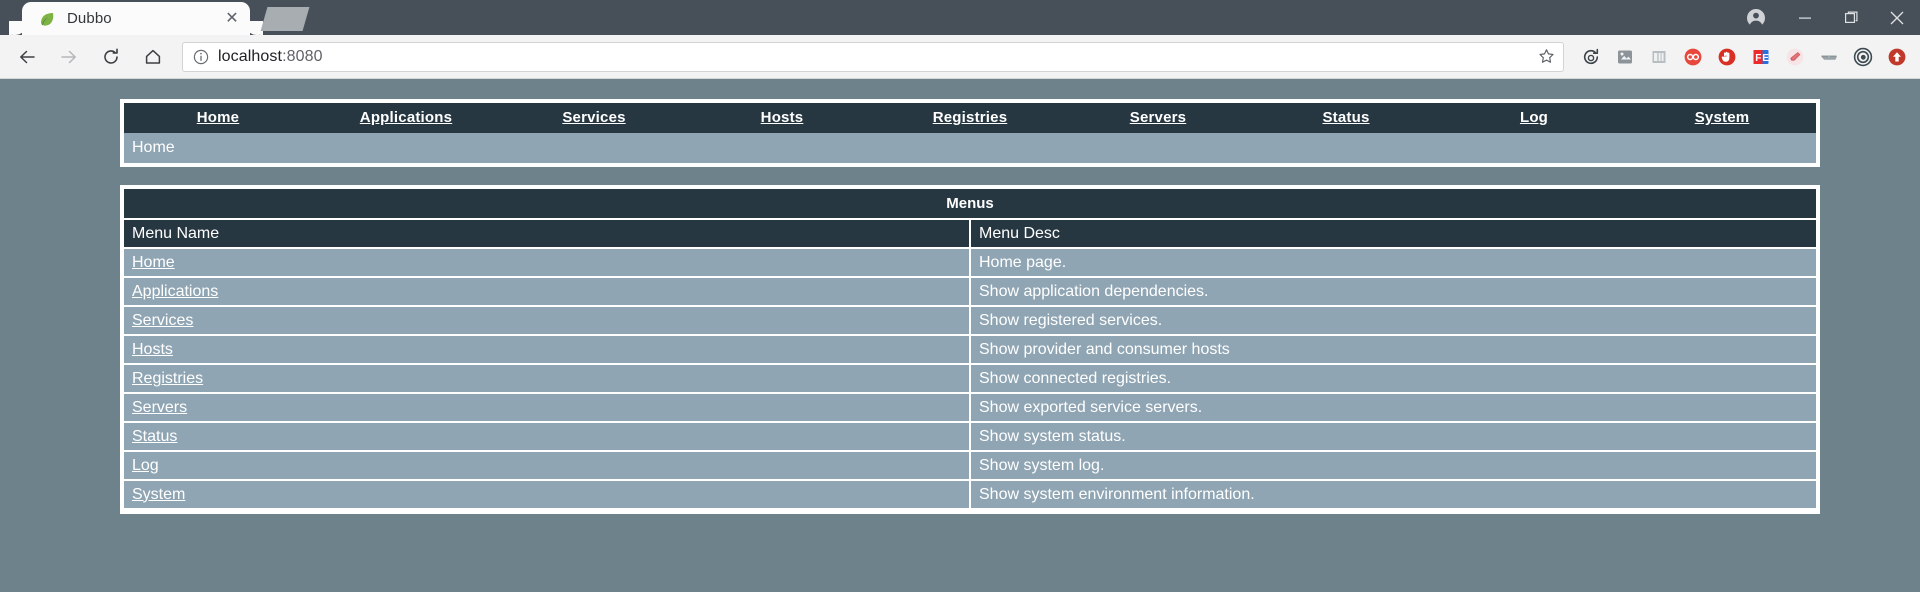 The image size is (1920, 592). What do you see at coordinates (1863, 57) in the screenshot?
I see `spiral-icon` at bounding box center [1863, 57].